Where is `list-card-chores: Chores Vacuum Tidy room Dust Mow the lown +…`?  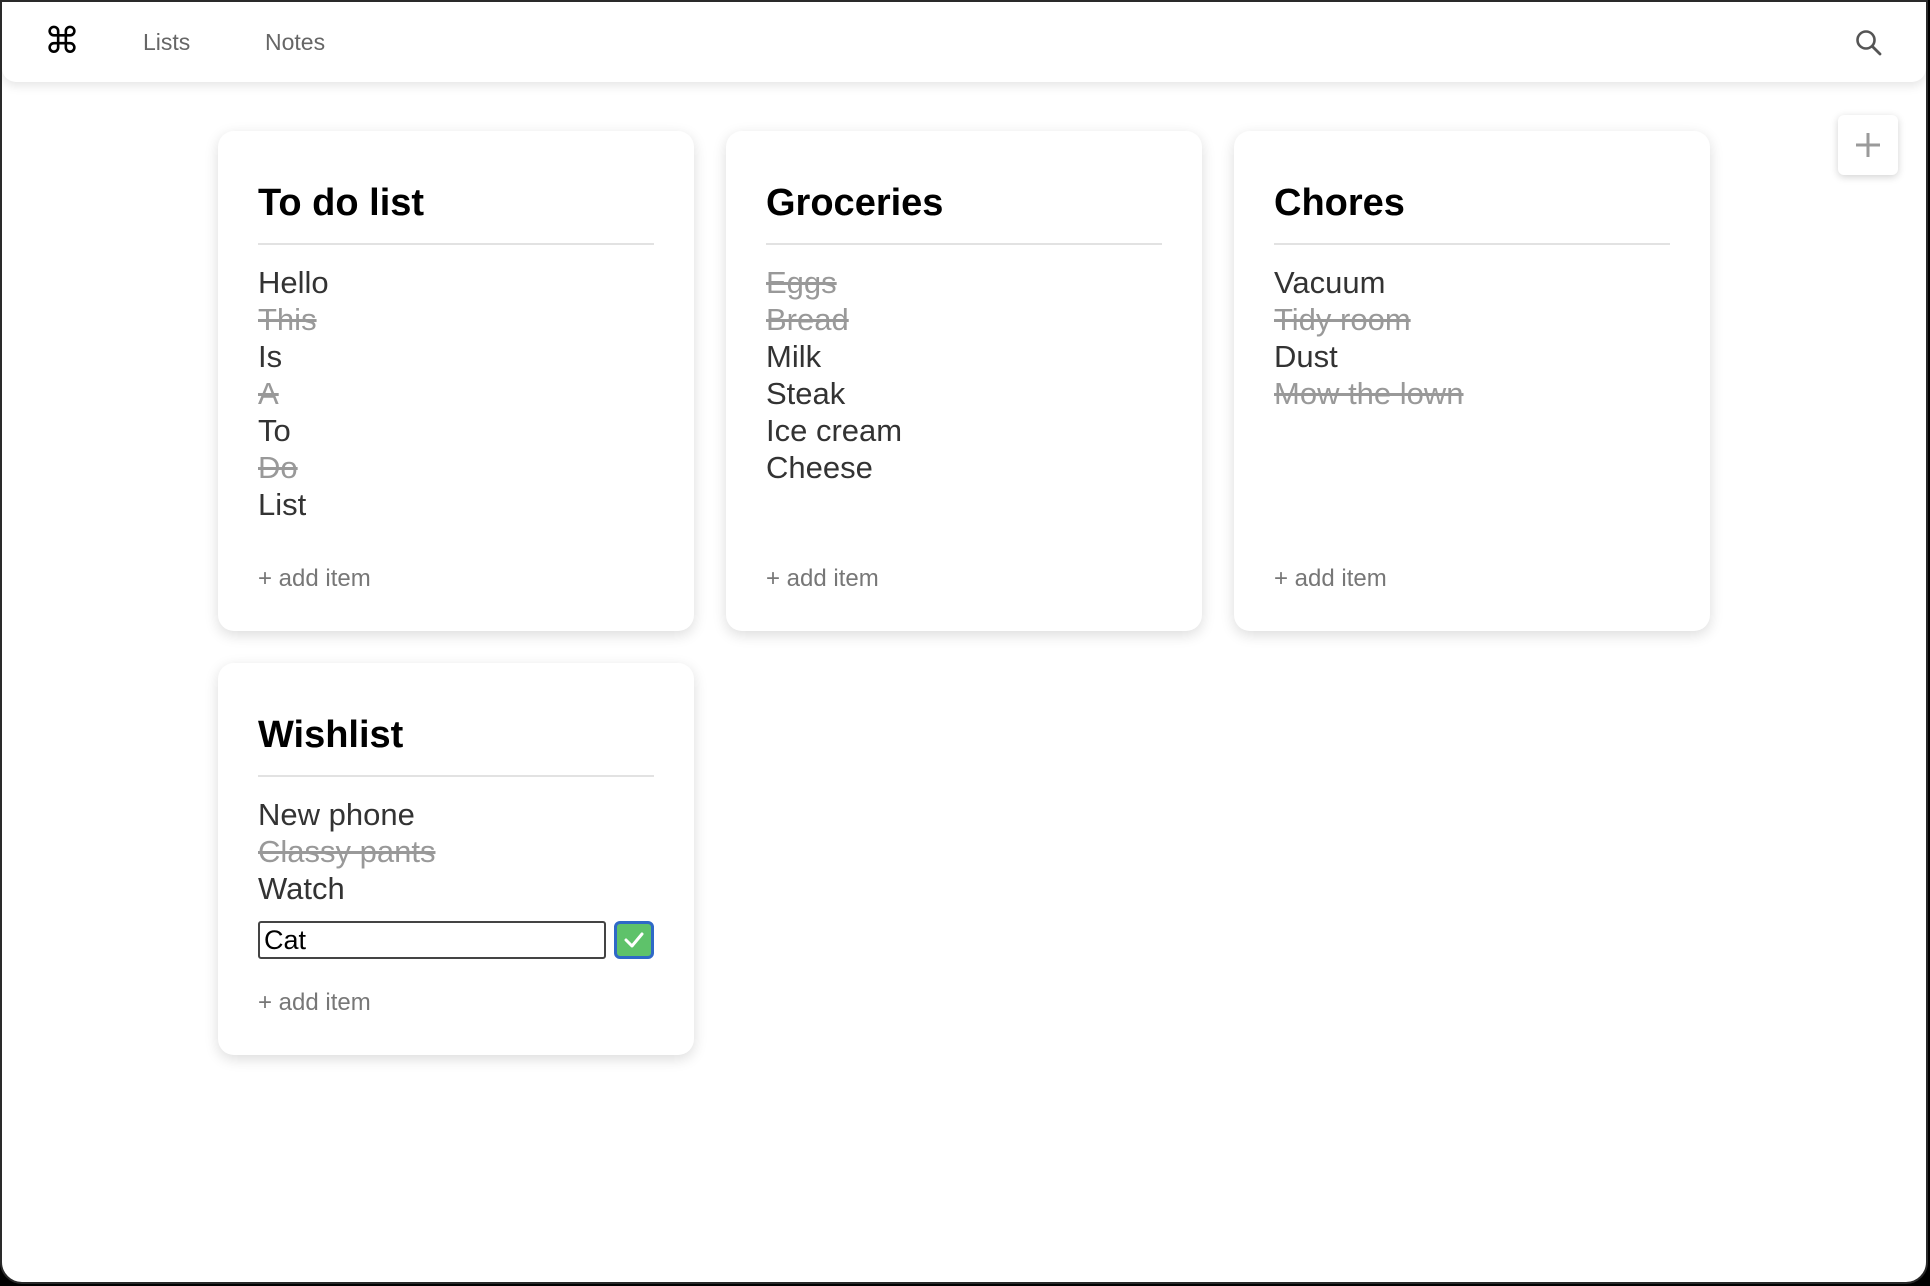
list-card-chores: Chores Vacuum Tidy room Dust Mow the lown +… is located at coordinates (1472, 381).